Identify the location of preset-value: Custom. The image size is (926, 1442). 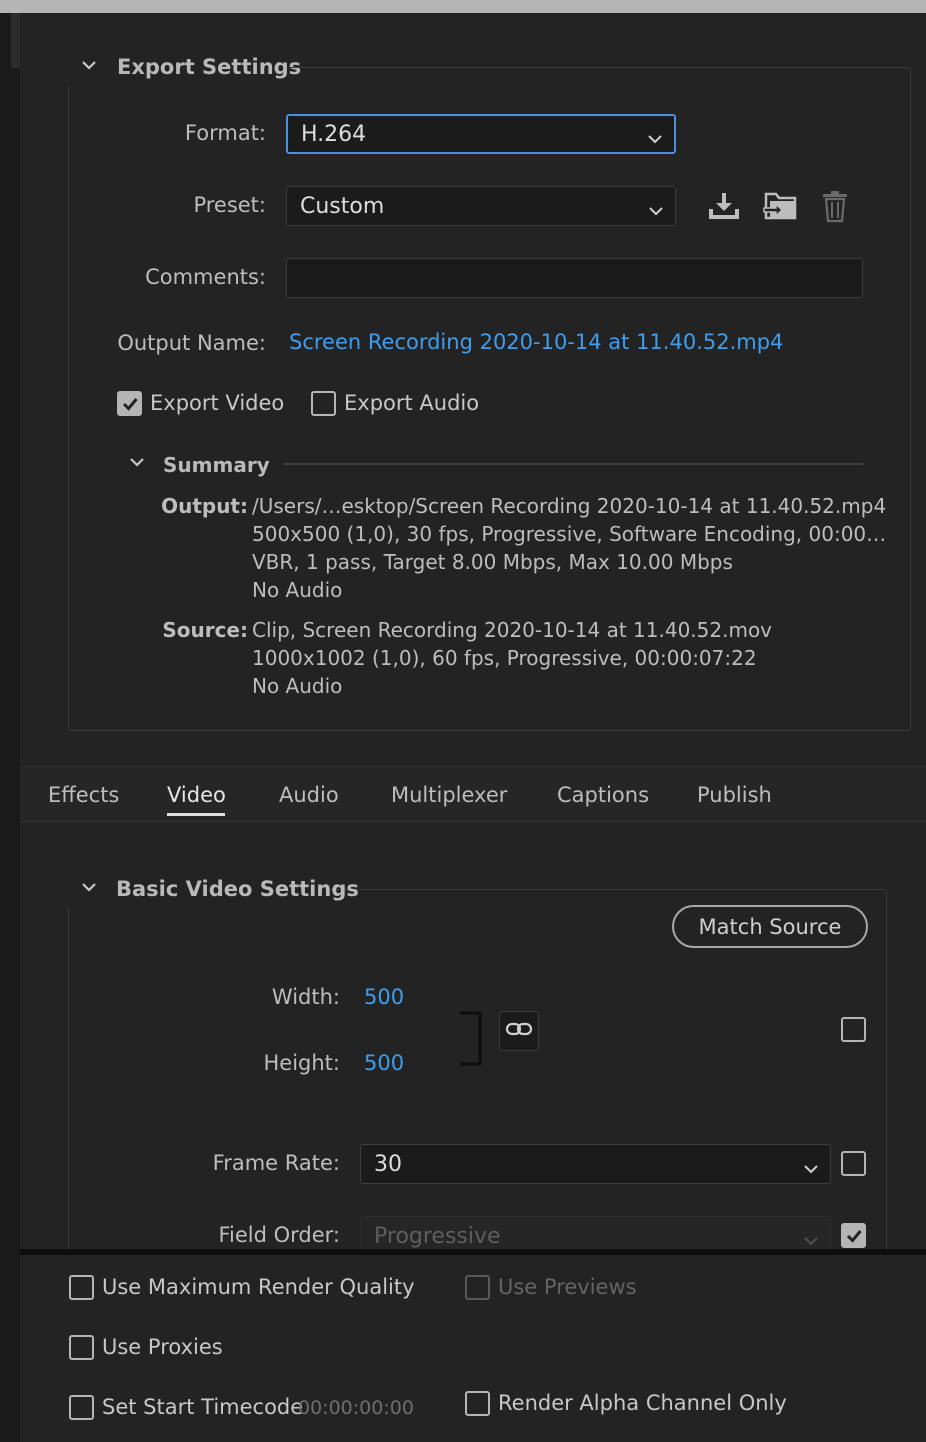
(342, 206).